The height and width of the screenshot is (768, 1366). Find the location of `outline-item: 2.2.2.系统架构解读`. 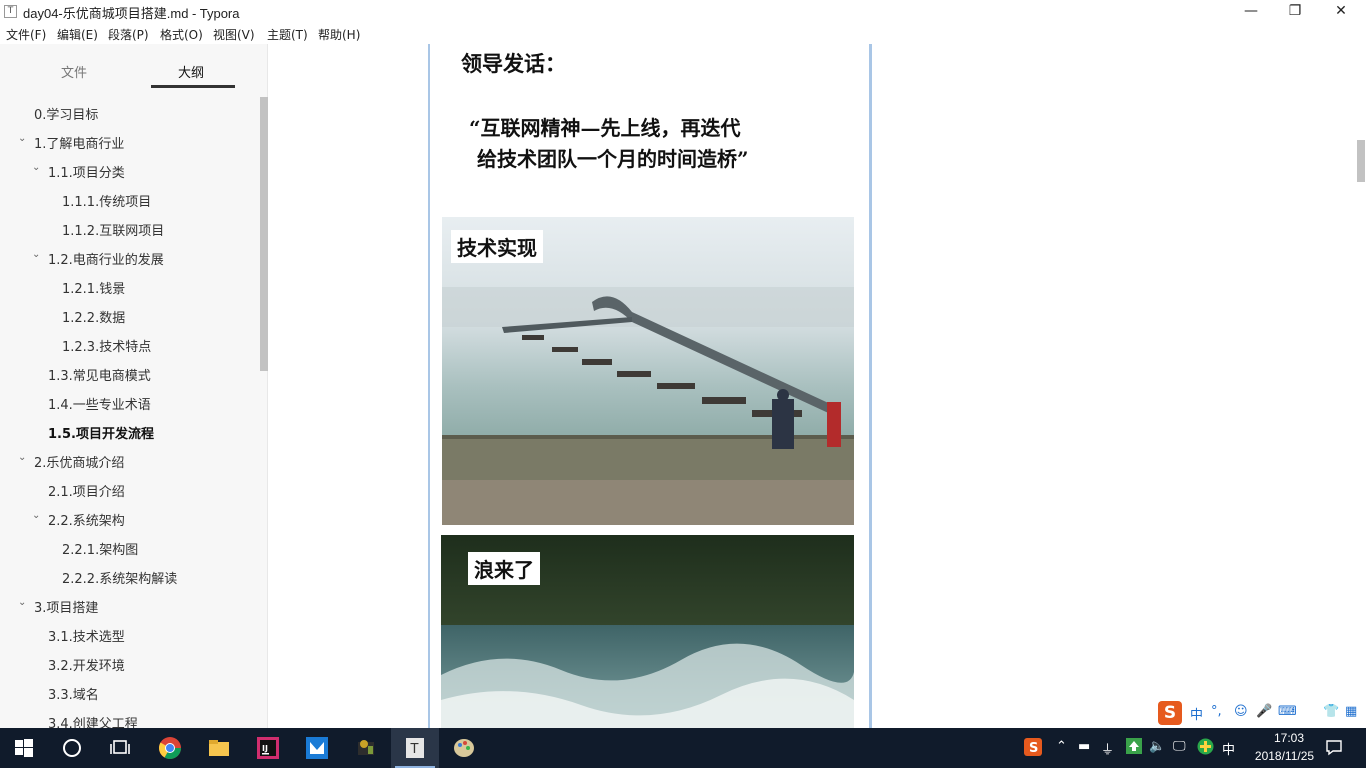

outline-item: 2.2.2.系统架构解读 is located at coordinates (119, 577).